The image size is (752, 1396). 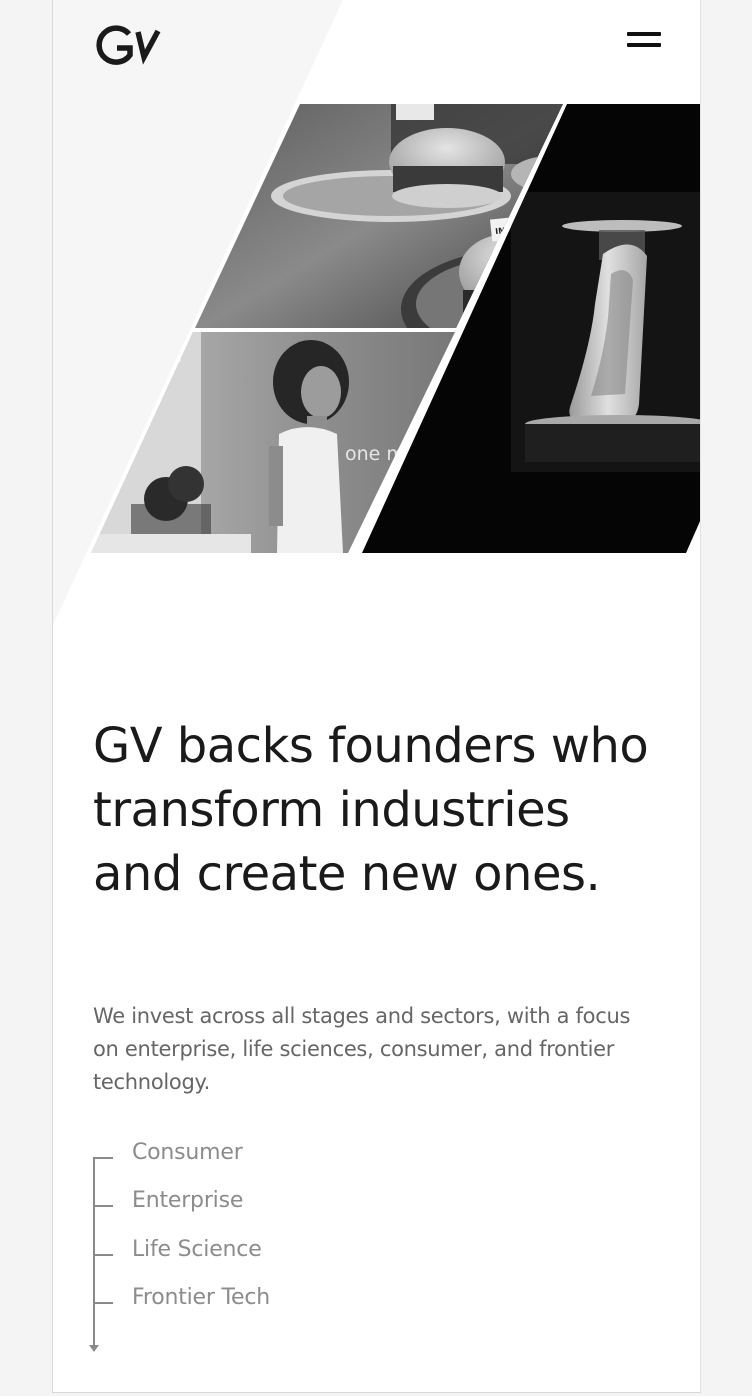 I want to click on sector-item-life-science: Life Science, so click(x=233, y=1251).